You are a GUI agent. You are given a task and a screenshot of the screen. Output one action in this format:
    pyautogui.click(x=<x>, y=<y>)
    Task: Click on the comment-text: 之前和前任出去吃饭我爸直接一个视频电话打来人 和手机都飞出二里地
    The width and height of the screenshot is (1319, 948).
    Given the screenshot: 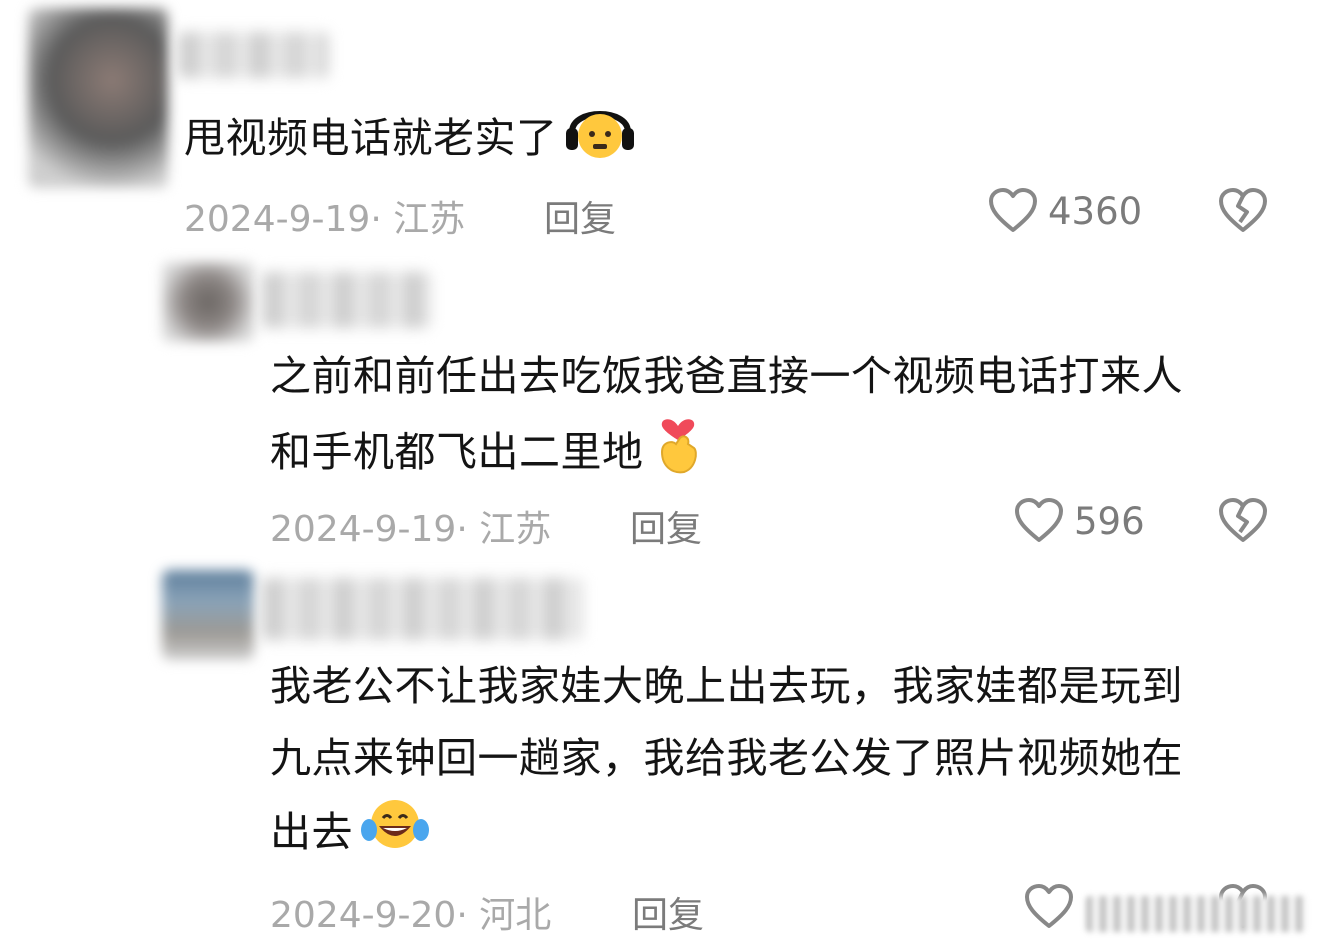 What is the action you would take?
    pyautogui.click(x=726, y=419)
    